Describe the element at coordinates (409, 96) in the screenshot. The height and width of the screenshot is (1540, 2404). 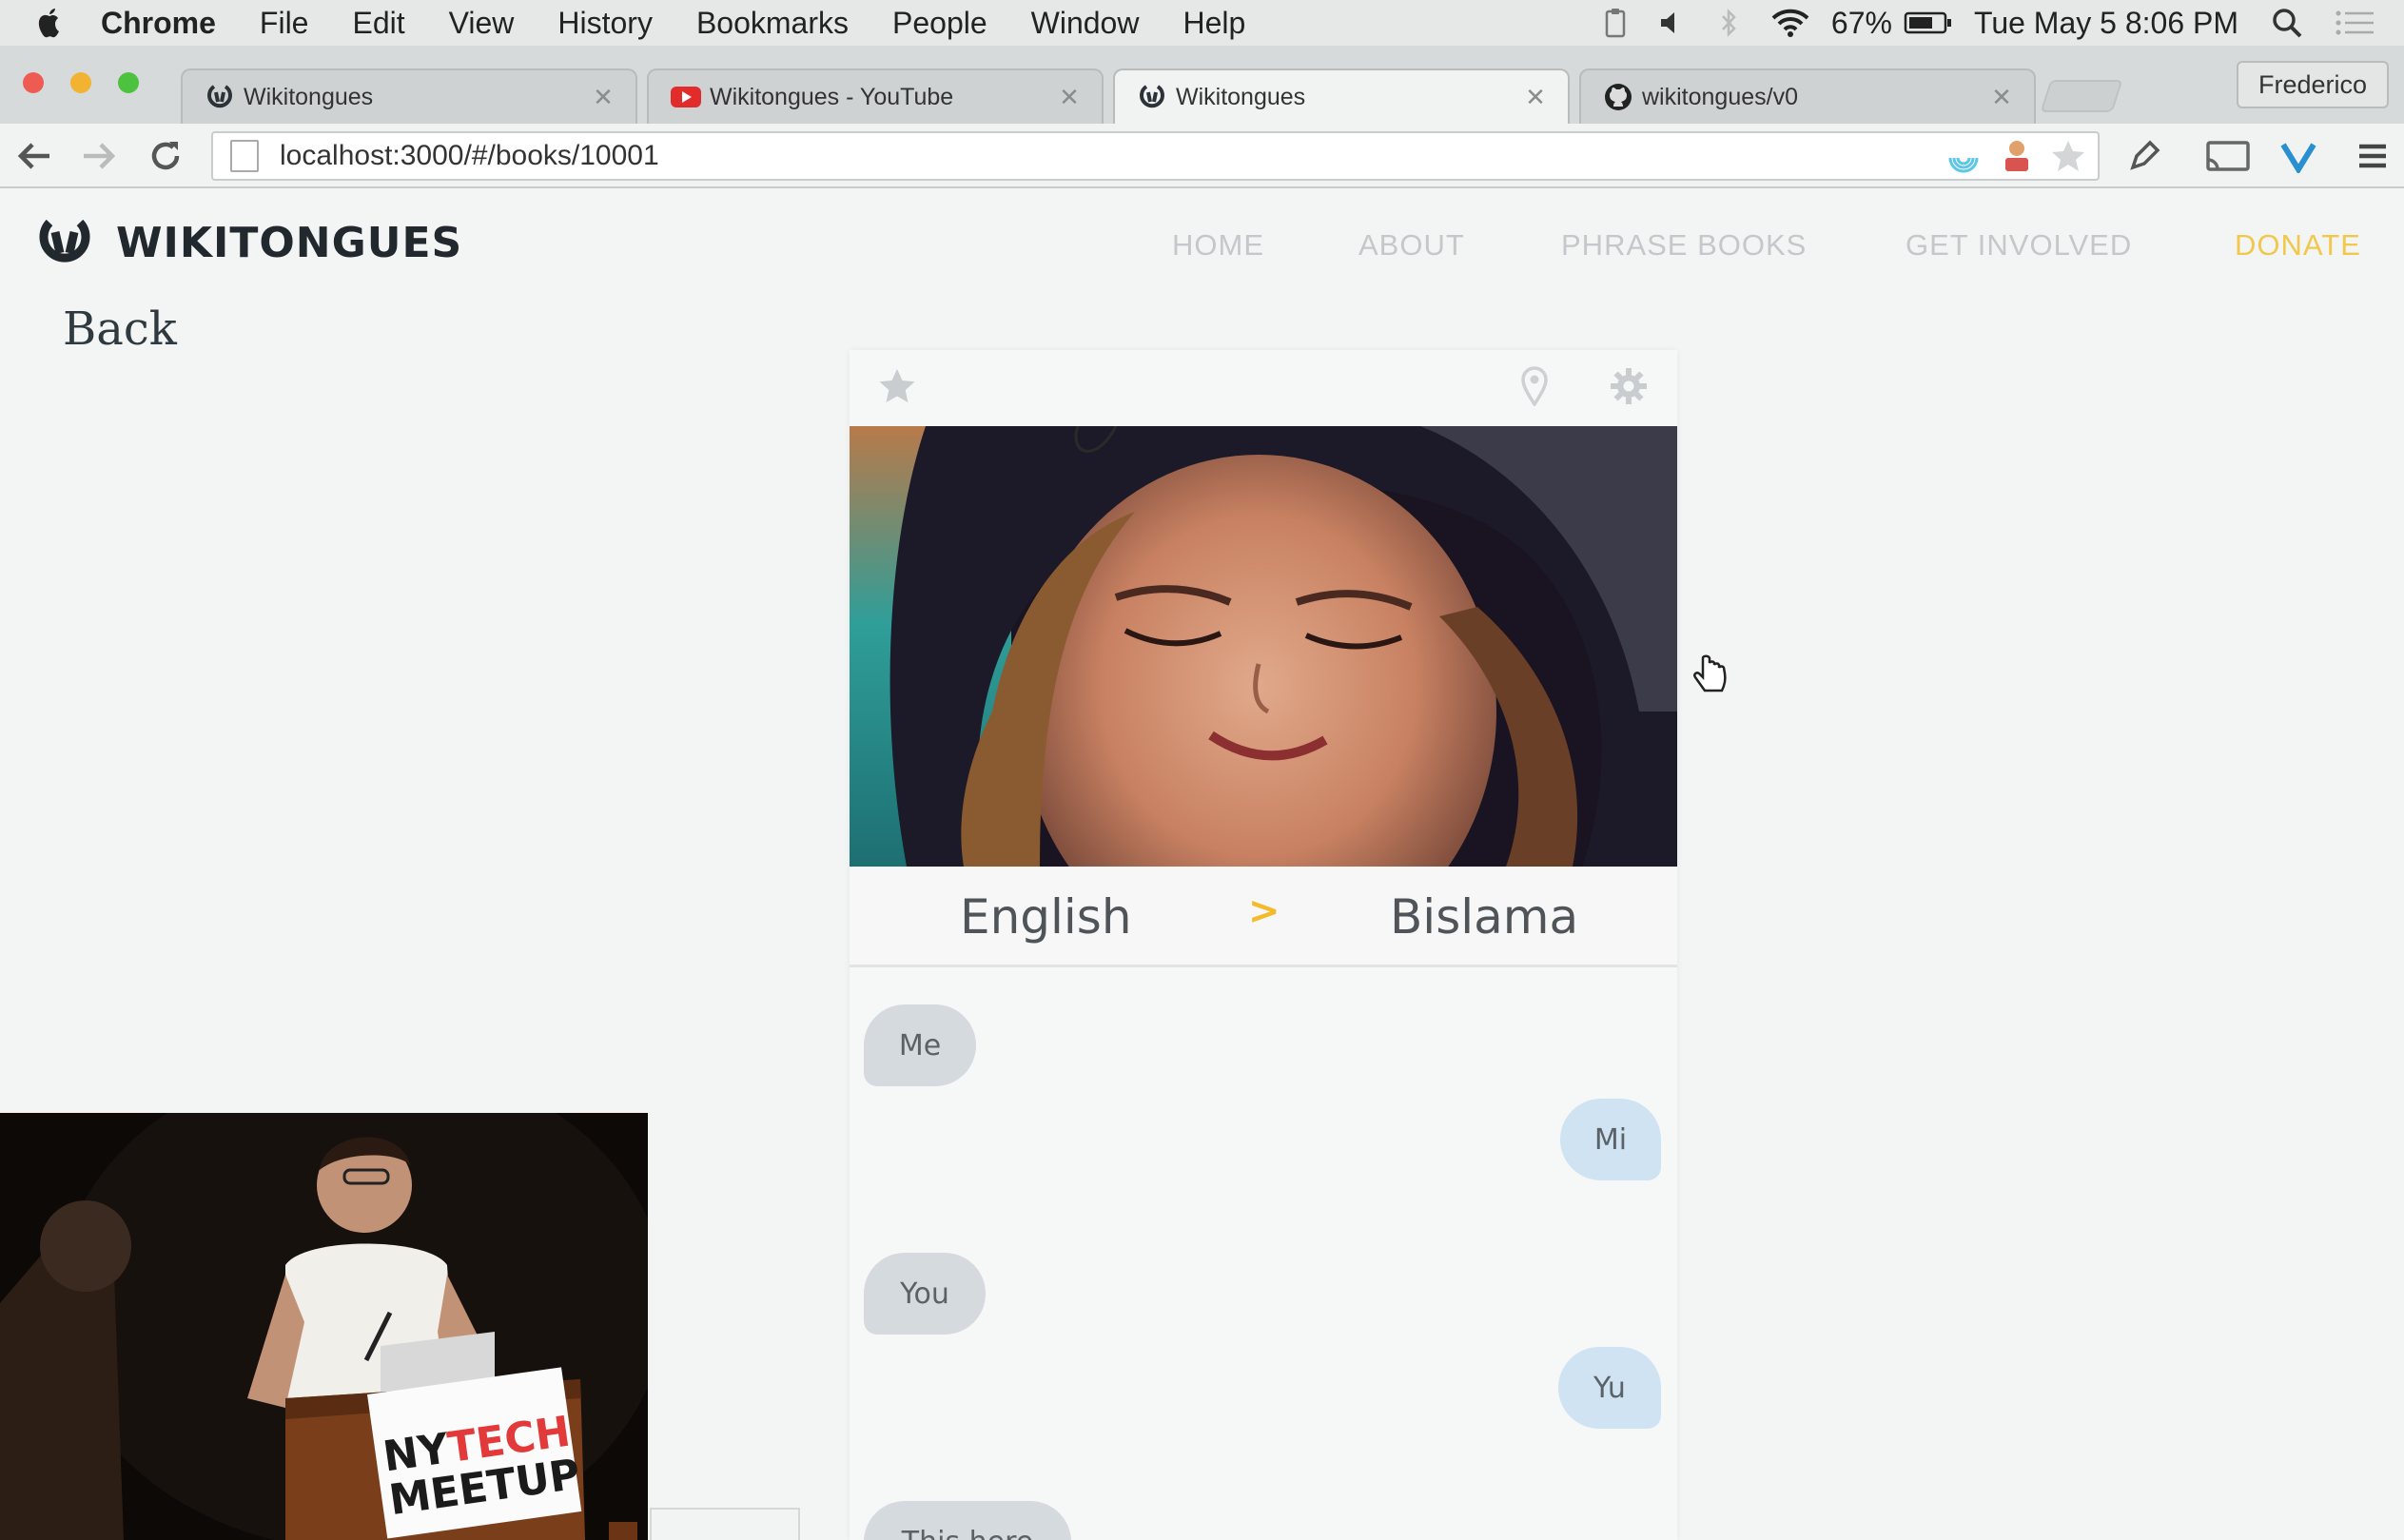
I see `tab-wikitongues-1: Wikitongues ✕` at that location.